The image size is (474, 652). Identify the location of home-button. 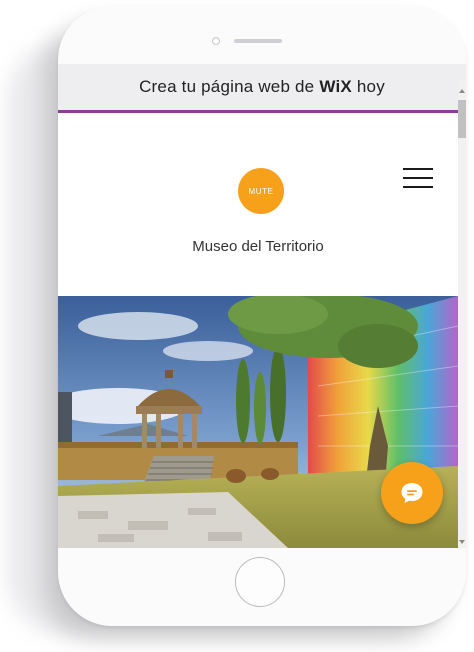
(260, 582).